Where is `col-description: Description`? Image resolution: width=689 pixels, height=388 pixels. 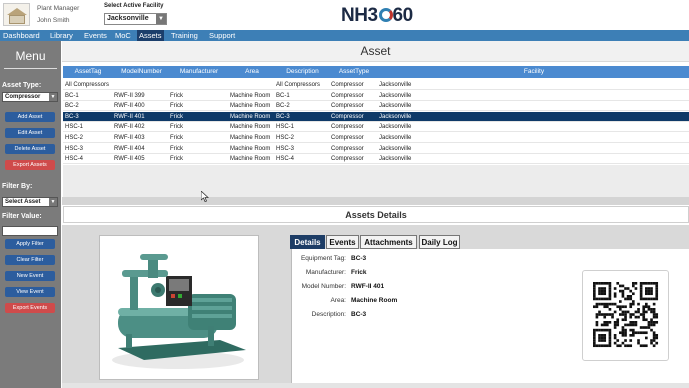
col-description: Description is located at coordinates (302, 72).